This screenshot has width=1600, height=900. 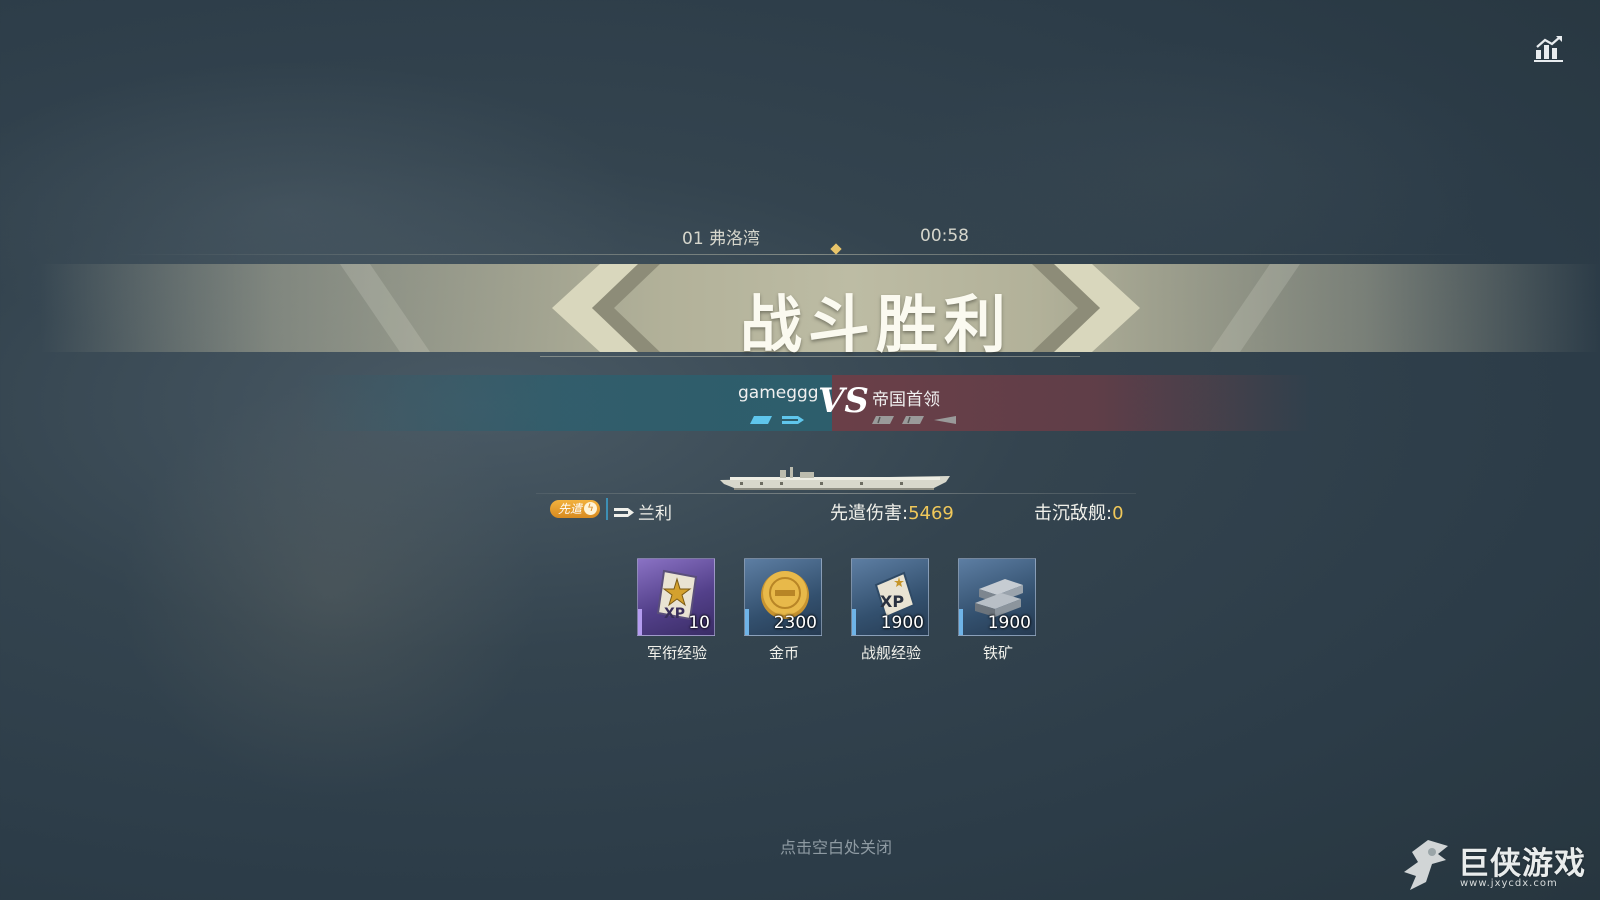 What do you see at coordinates (590, 508) in the screenshot?
I see `lightning-icon: ϟ` at bounding box center [590, 508].